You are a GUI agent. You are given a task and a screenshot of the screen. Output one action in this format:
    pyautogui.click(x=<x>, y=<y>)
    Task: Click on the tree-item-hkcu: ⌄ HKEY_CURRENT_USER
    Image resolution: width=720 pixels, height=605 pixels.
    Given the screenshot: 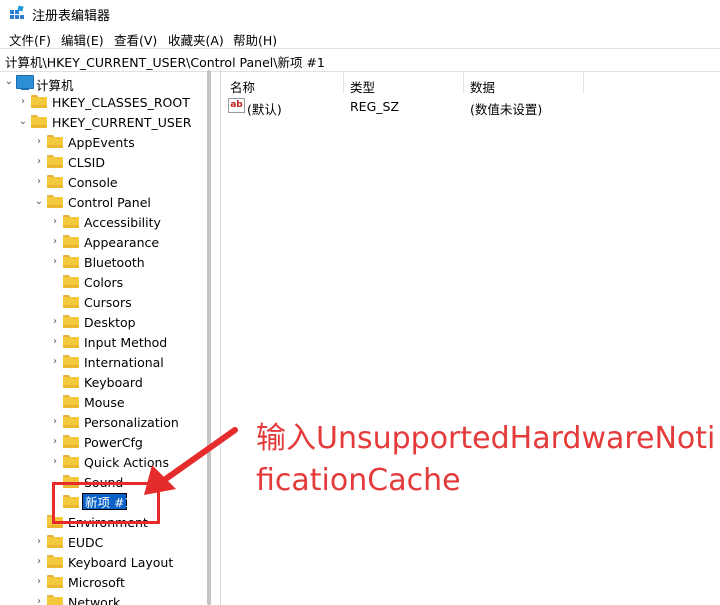 What is the action you would take?
    pyautogui.click(x=100, y=122)
    